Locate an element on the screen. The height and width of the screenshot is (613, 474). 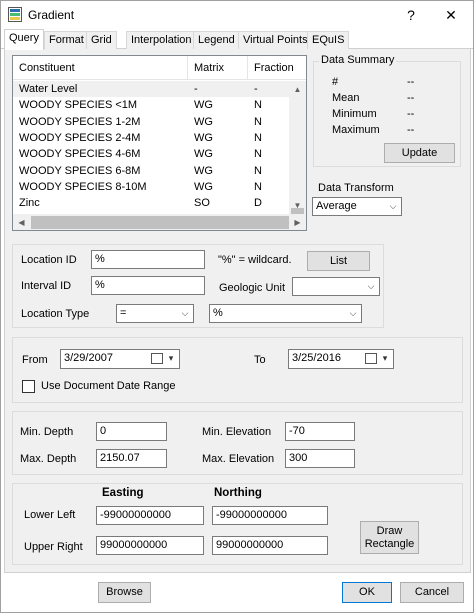
list-item: Zinc SO D is located at coordinates (151, 203).